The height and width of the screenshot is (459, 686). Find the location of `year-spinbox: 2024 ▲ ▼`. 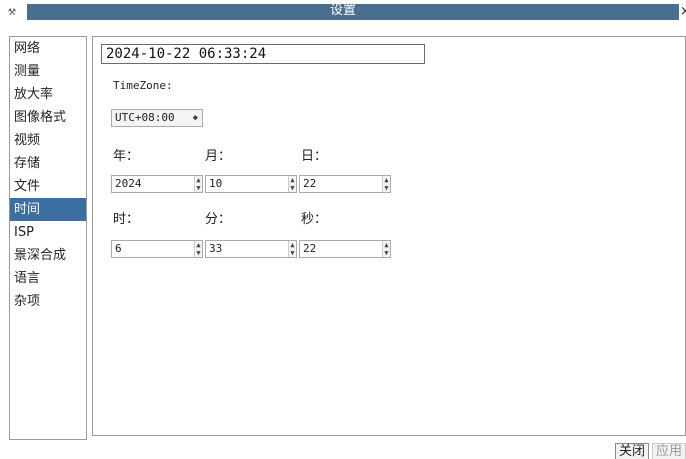

year-spinbox: 2024 ▲ ▼ is located at coordinates (157, 184).